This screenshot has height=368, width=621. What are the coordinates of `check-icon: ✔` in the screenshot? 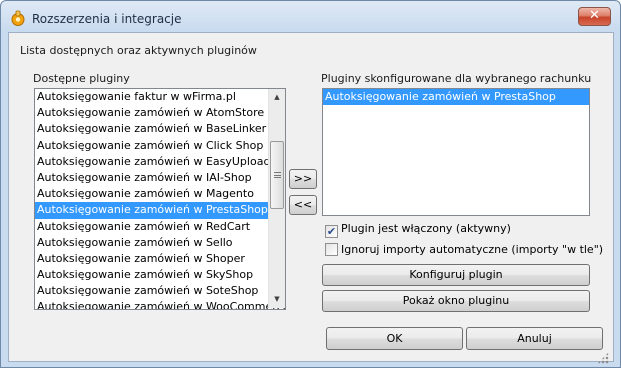 It's located at (331, 231).